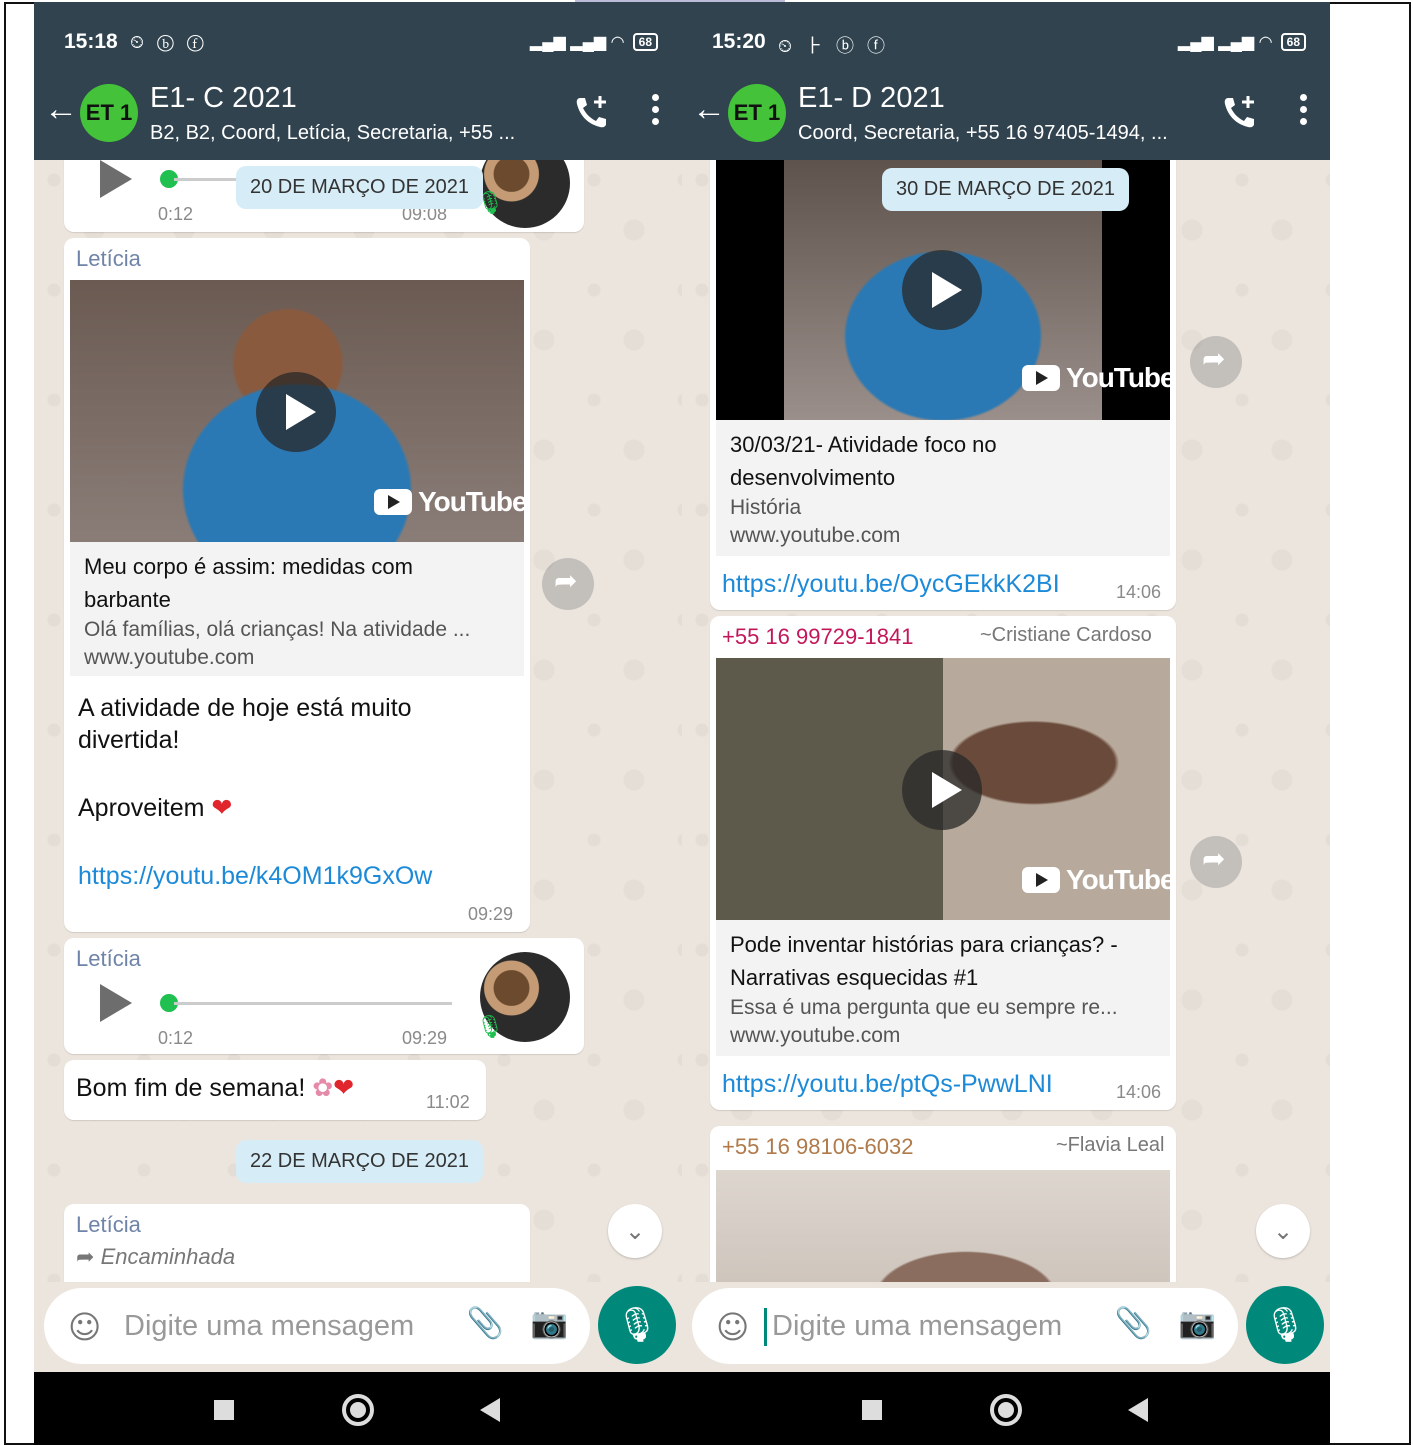  What do you see at coordinates (85, 1257) in the screenshot?
I see `forwarded-icon: ➦` at bounding box center [85, 1257].